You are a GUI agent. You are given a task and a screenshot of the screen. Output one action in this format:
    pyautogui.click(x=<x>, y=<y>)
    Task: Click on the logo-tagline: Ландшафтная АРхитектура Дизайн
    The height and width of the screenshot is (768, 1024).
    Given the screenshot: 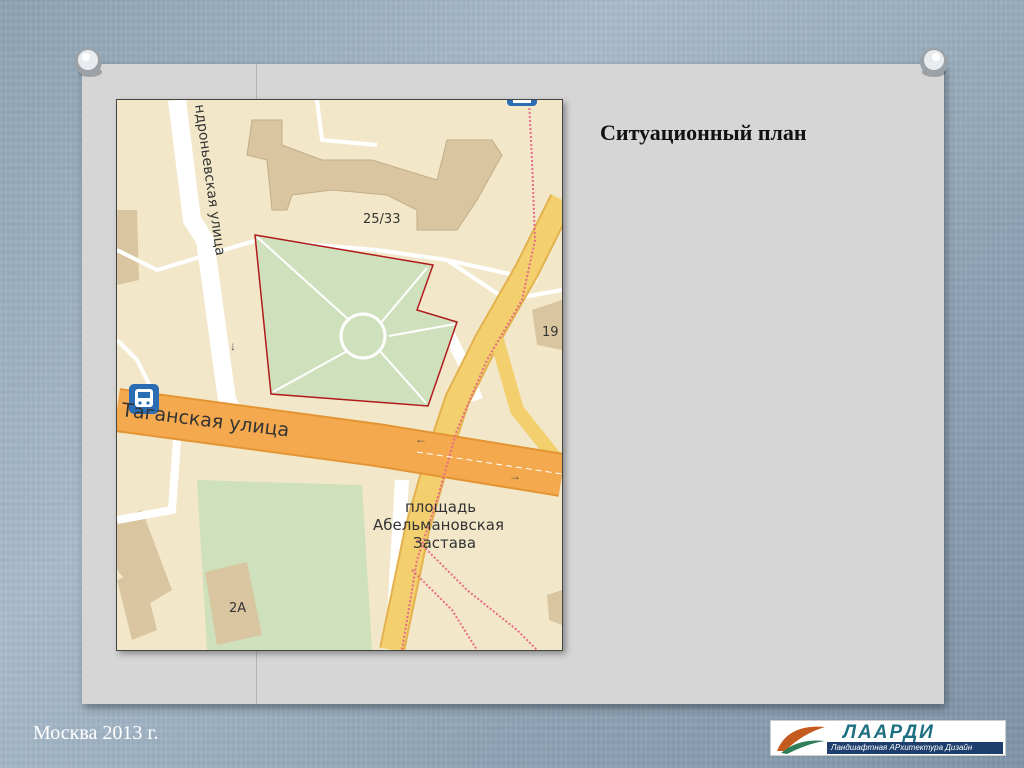 What is the action you would take?
    pyautogui.click(x=915, y=748)
    